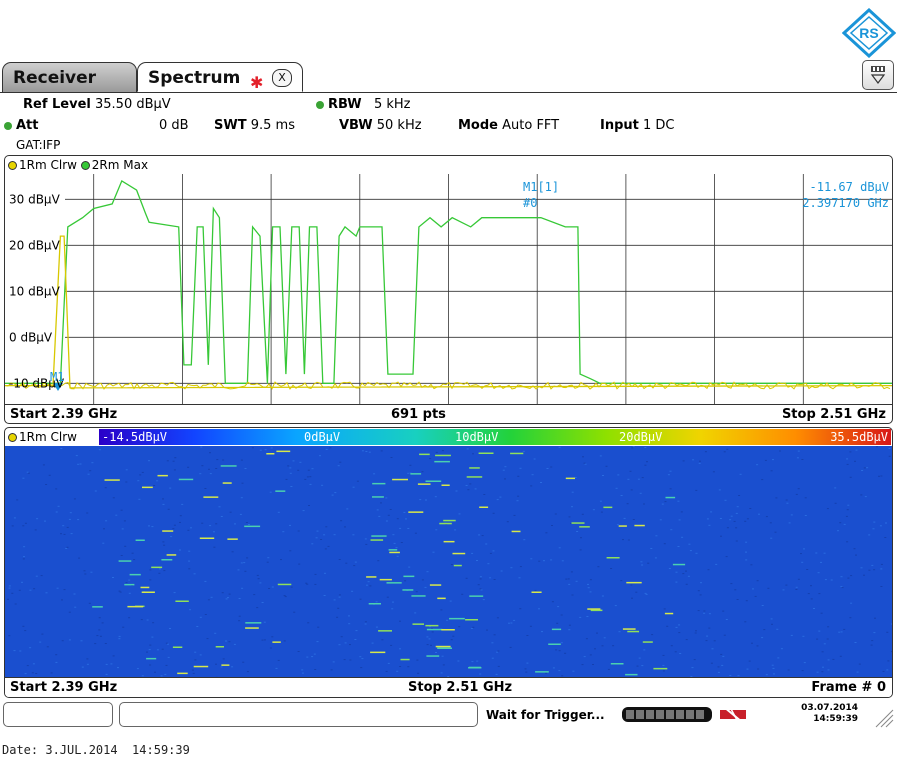  Describe the element at coordinates (254, 125) in the screenshot. I see `sweep-time: SWT 9.5 ms` at that location.